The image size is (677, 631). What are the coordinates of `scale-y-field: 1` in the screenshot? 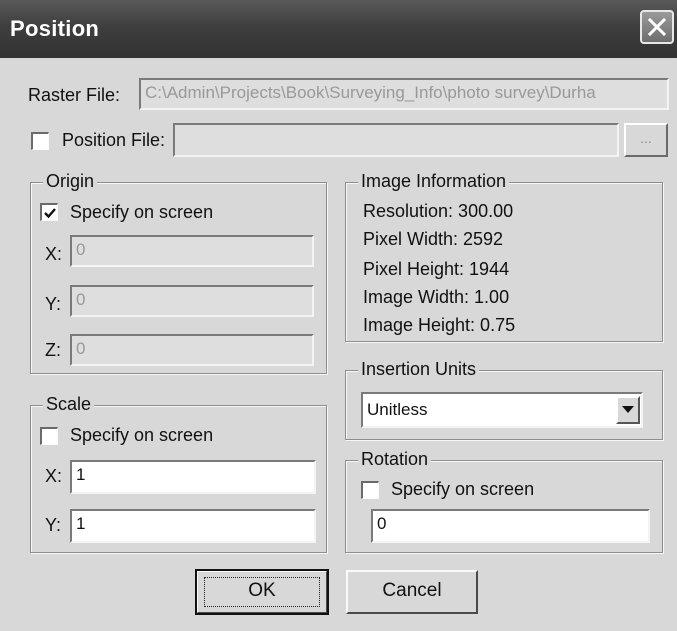 It's located at (193, 526).